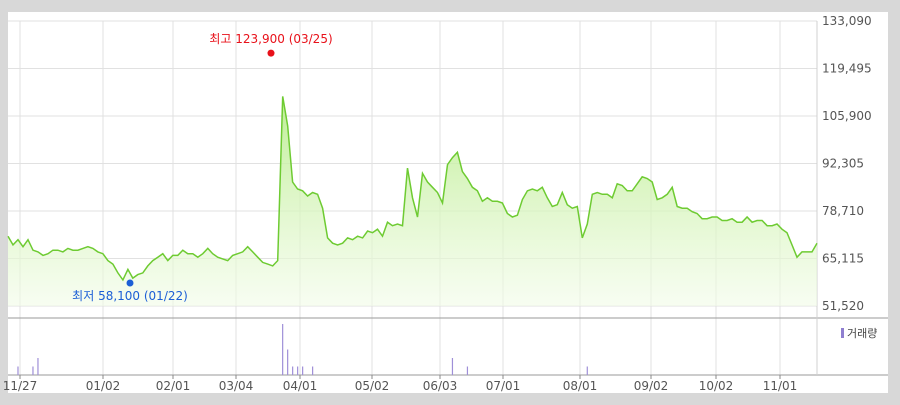 The width and height of the screenshot is (900, 405). Describe the element at coordinates (862, 333) in the screenshot. I see `volume-legend-label: 거래량` at that location.